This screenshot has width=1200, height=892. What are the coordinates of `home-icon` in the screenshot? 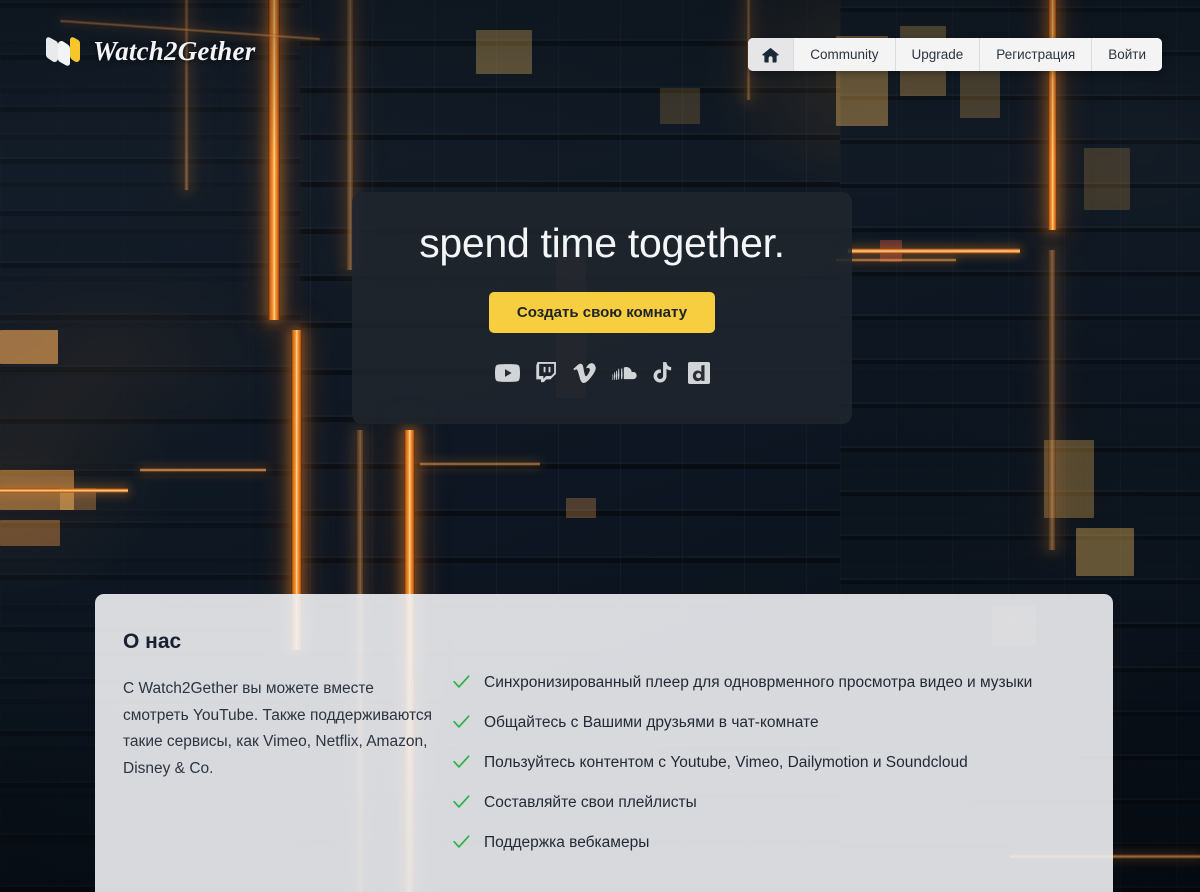 It's located at (770, 55).